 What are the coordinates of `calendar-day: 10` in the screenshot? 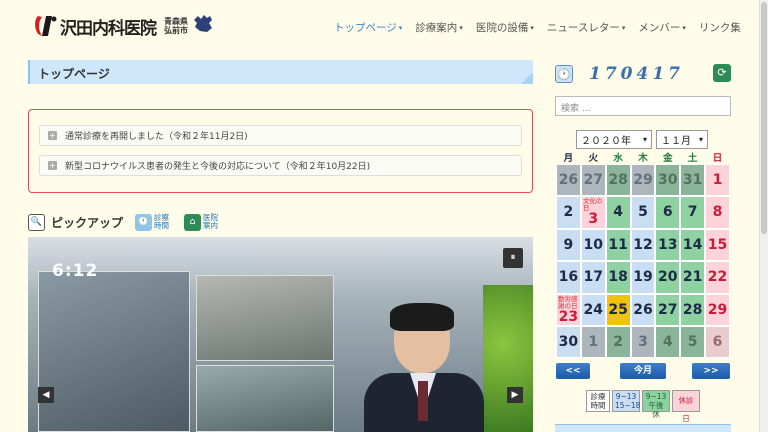 It's located at (593, 245).